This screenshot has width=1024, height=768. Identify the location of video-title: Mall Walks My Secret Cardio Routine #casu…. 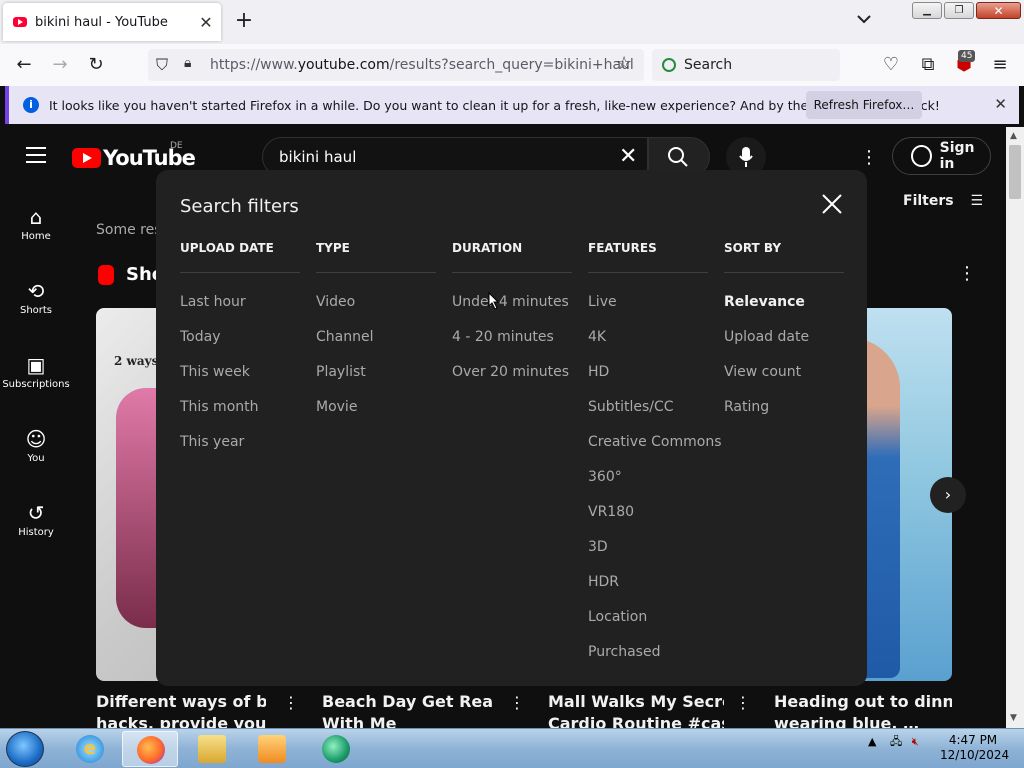
(636, 709).